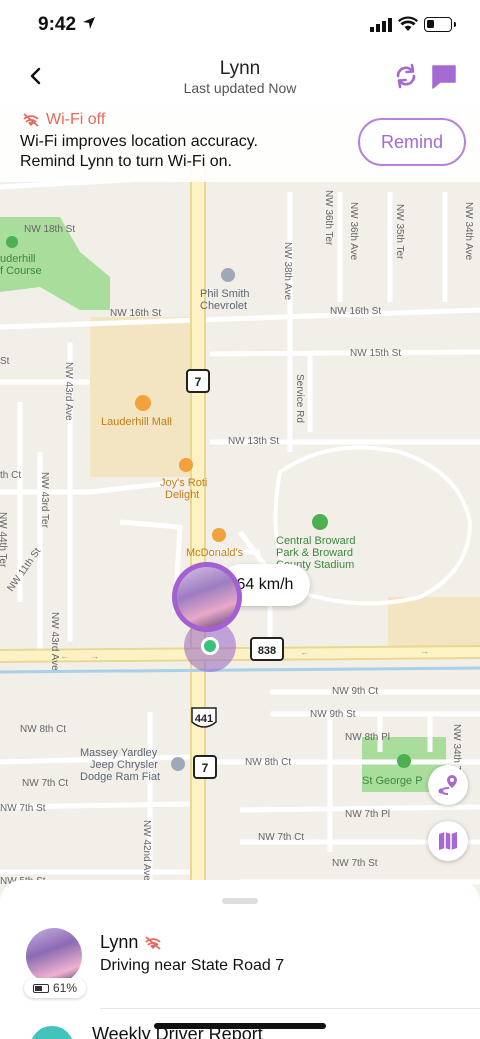 Image resolution: width=480 pixels, height=1039 pixels. Describe the element at coordinates (146, 850) in the screenshot. I see `street-label: NW 42nd Ave` at that location.